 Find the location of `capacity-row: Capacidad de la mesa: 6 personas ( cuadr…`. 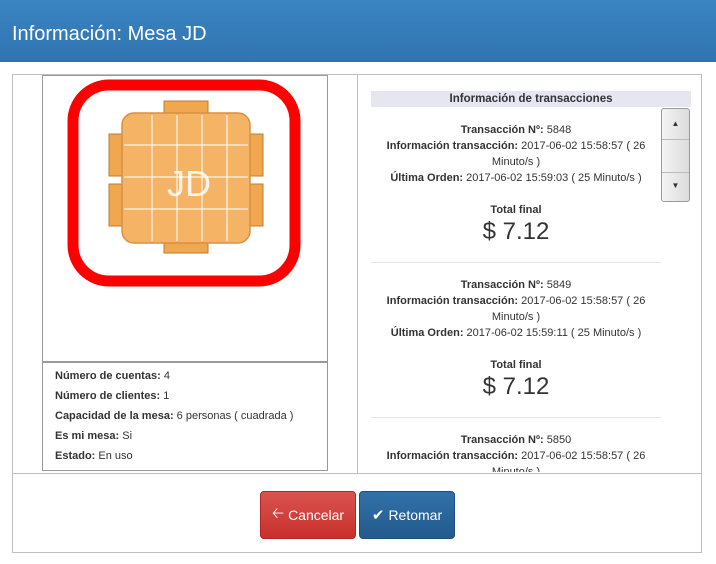

capacity-row: Capacidad de la mesa: 6 personas ( cuadr… is located at coordinates (191, 416).